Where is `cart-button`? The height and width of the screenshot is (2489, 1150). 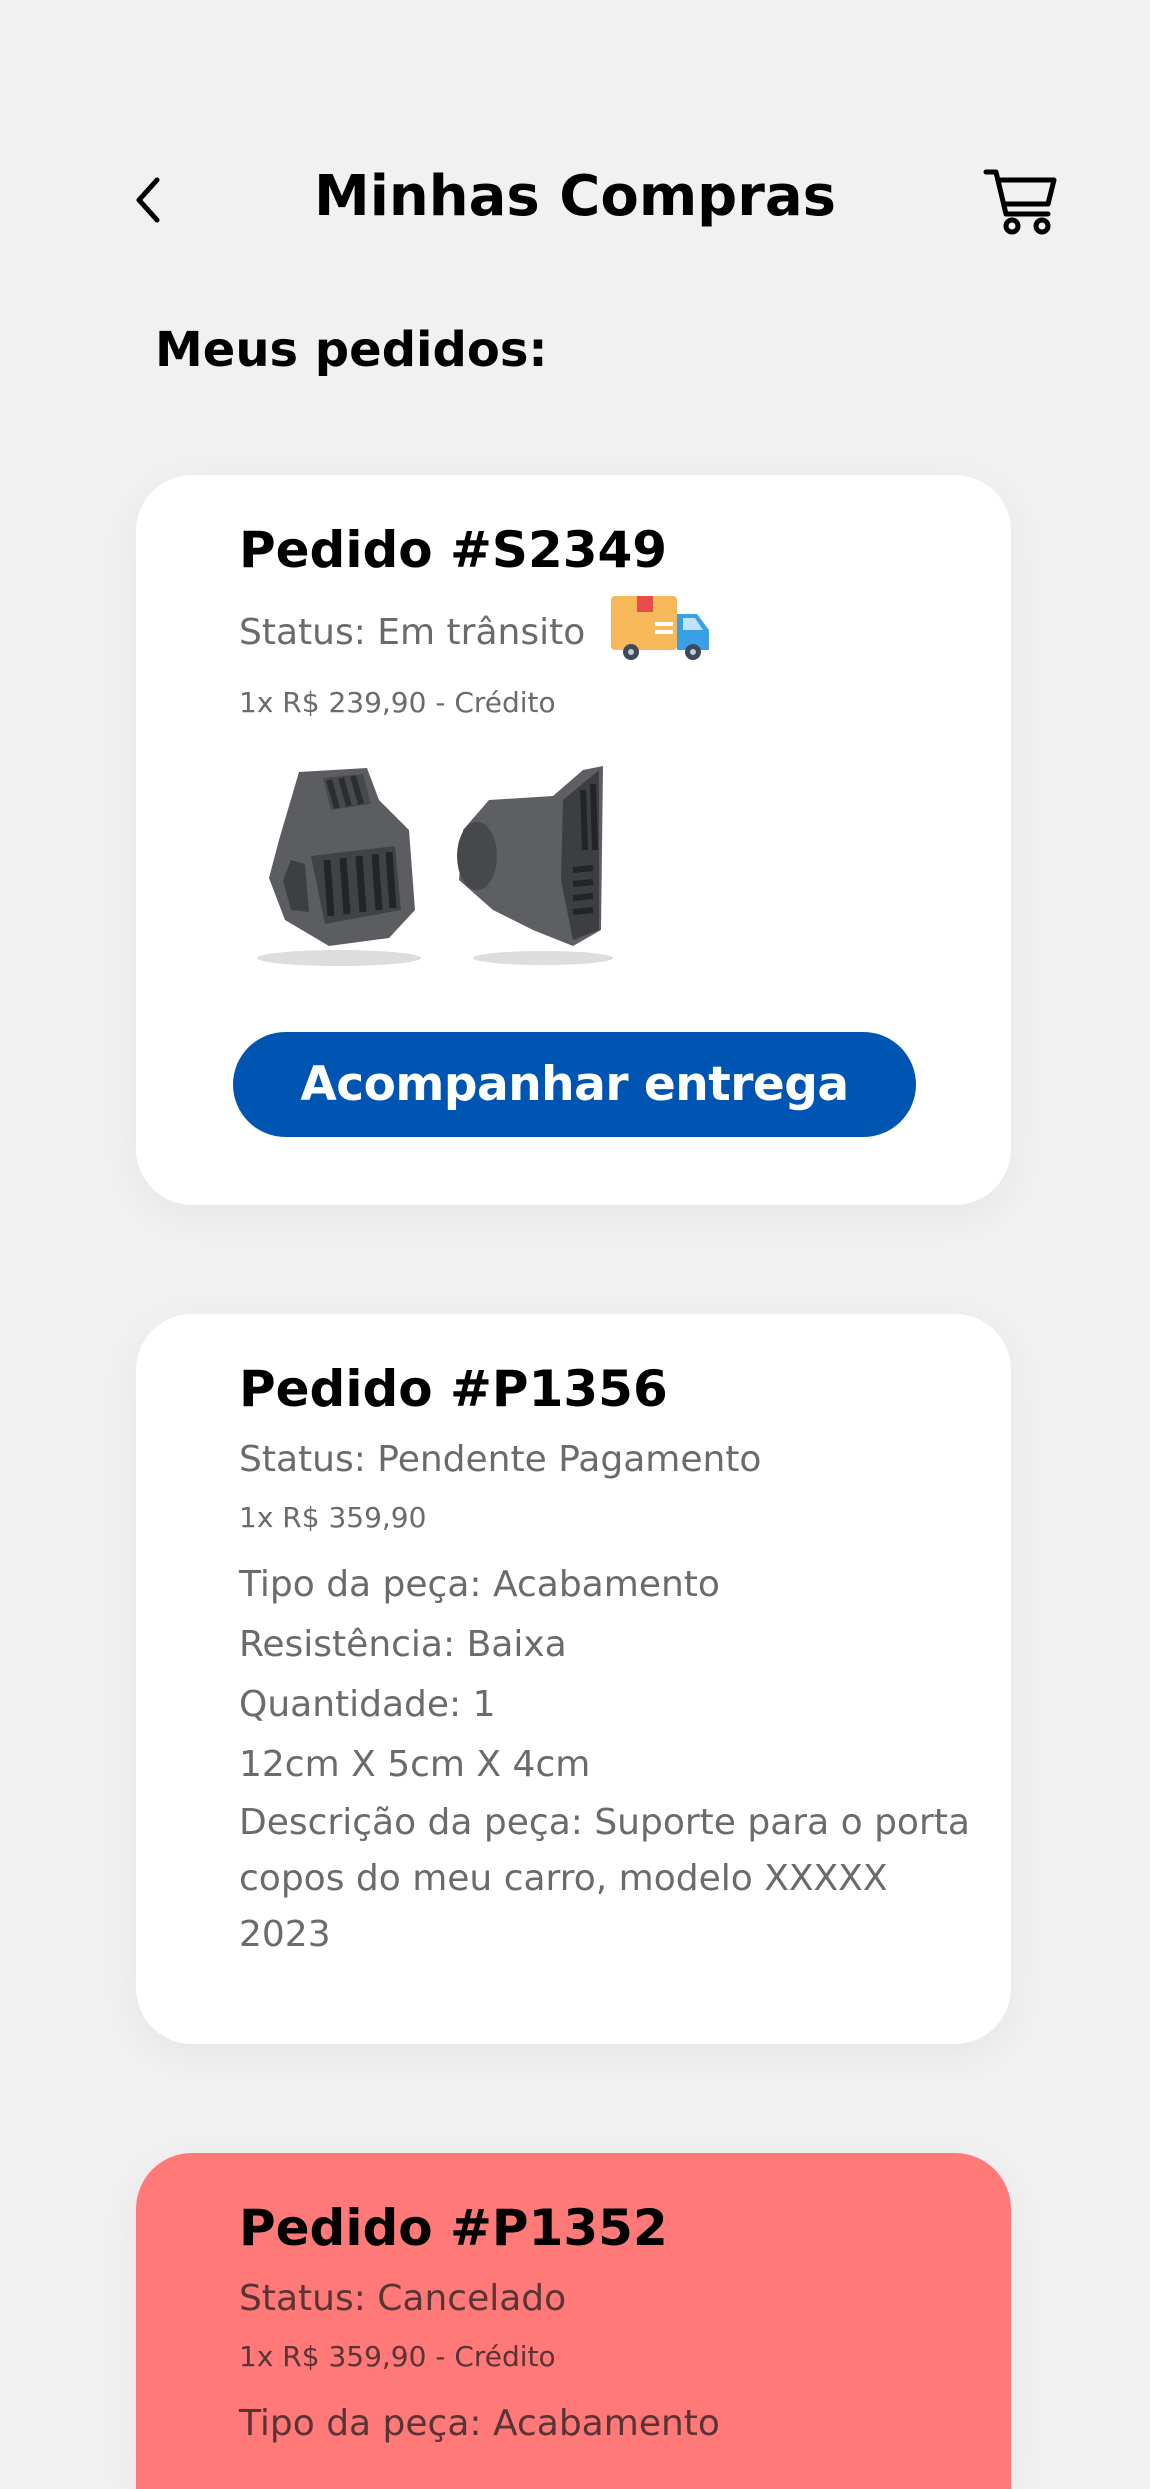
cart-button is located at coordinates (1021, 202).